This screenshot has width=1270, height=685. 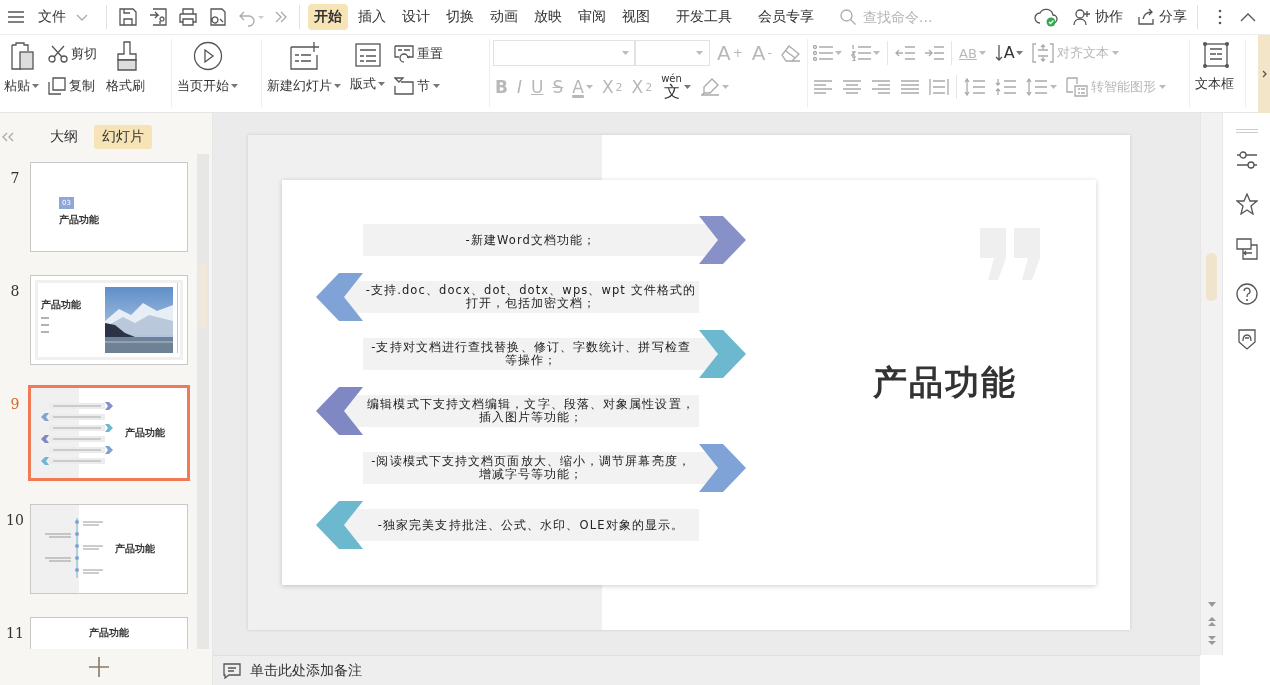 I want to click on search-icon, so click(x=848, y=17).